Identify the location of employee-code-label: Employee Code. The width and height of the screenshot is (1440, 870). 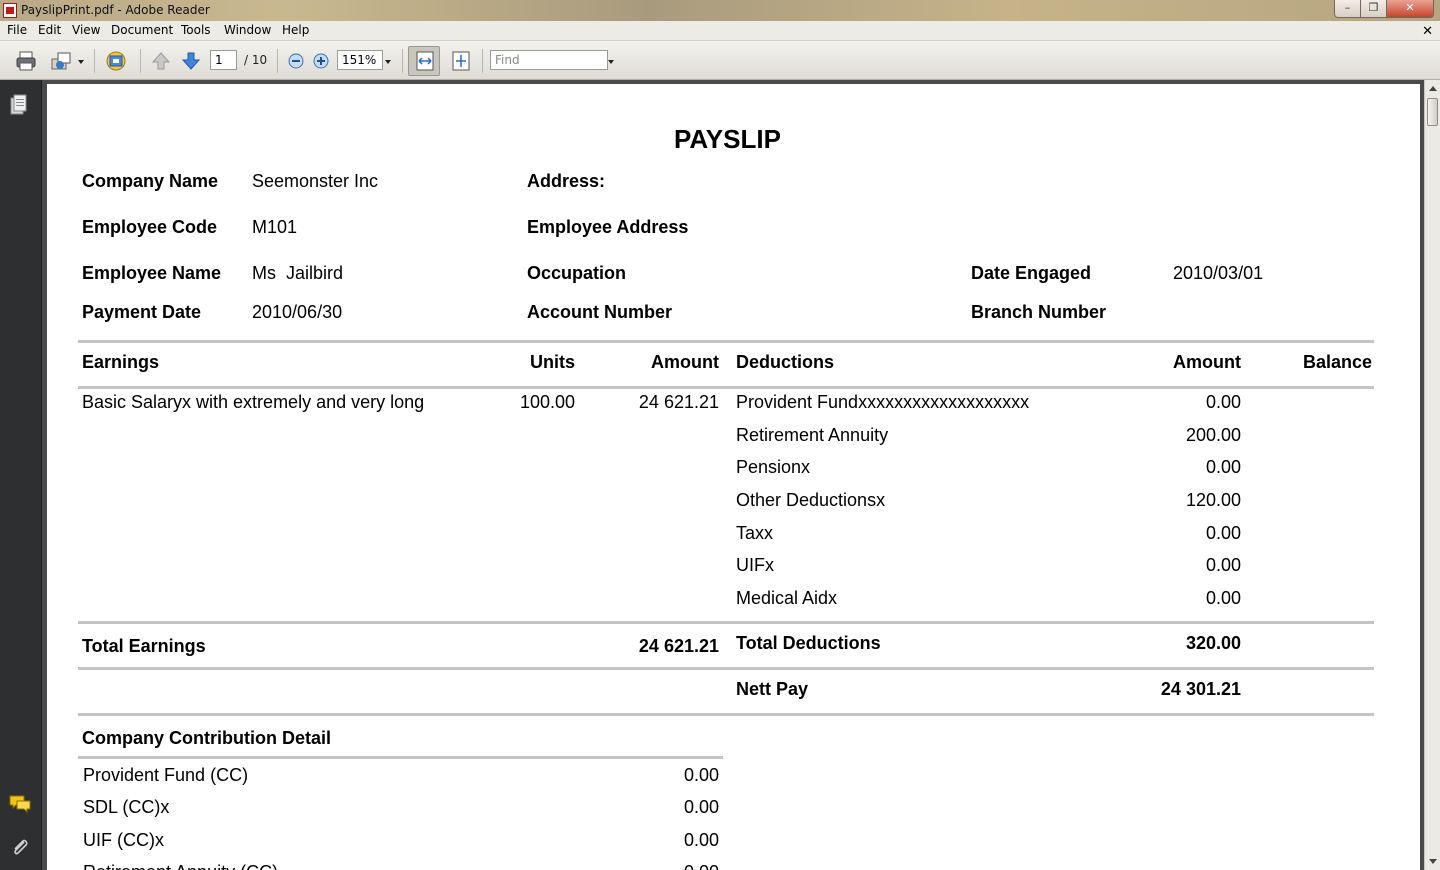
(150, 227).